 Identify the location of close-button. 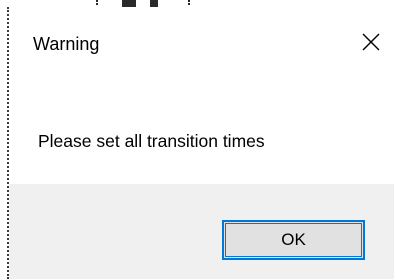
(371, 42).